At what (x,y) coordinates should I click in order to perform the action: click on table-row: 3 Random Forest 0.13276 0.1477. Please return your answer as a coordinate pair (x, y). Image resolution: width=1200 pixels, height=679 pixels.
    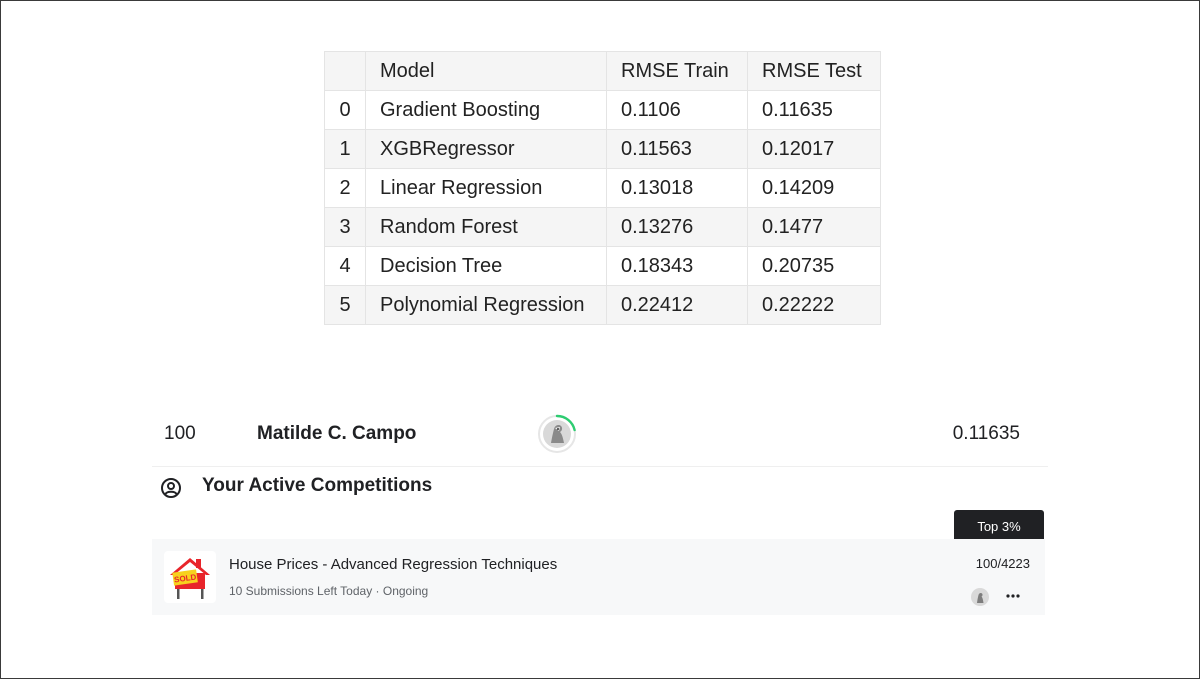
    Looking at the image, I should click on (602, 227).